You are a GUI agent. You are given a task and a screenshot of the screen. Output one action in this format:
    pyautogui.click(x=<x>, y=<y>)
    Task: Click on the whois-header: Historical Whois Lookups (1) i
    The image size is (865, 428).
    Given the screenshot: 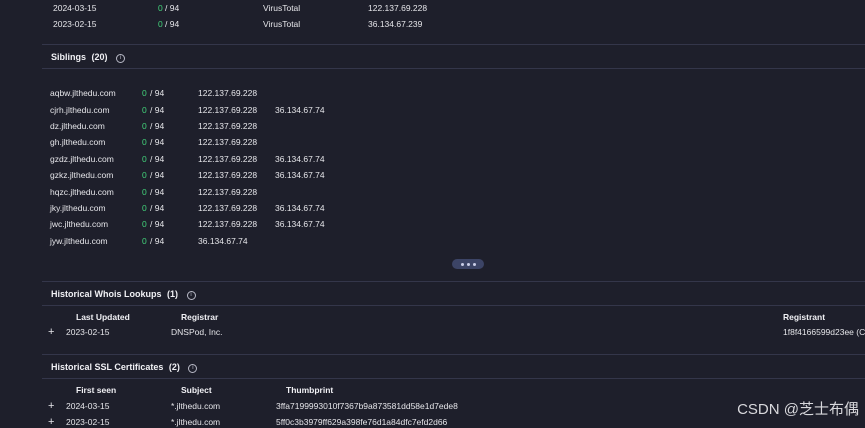 What is the action you would take?
    pyautogui.click(x=123, y=294)
    